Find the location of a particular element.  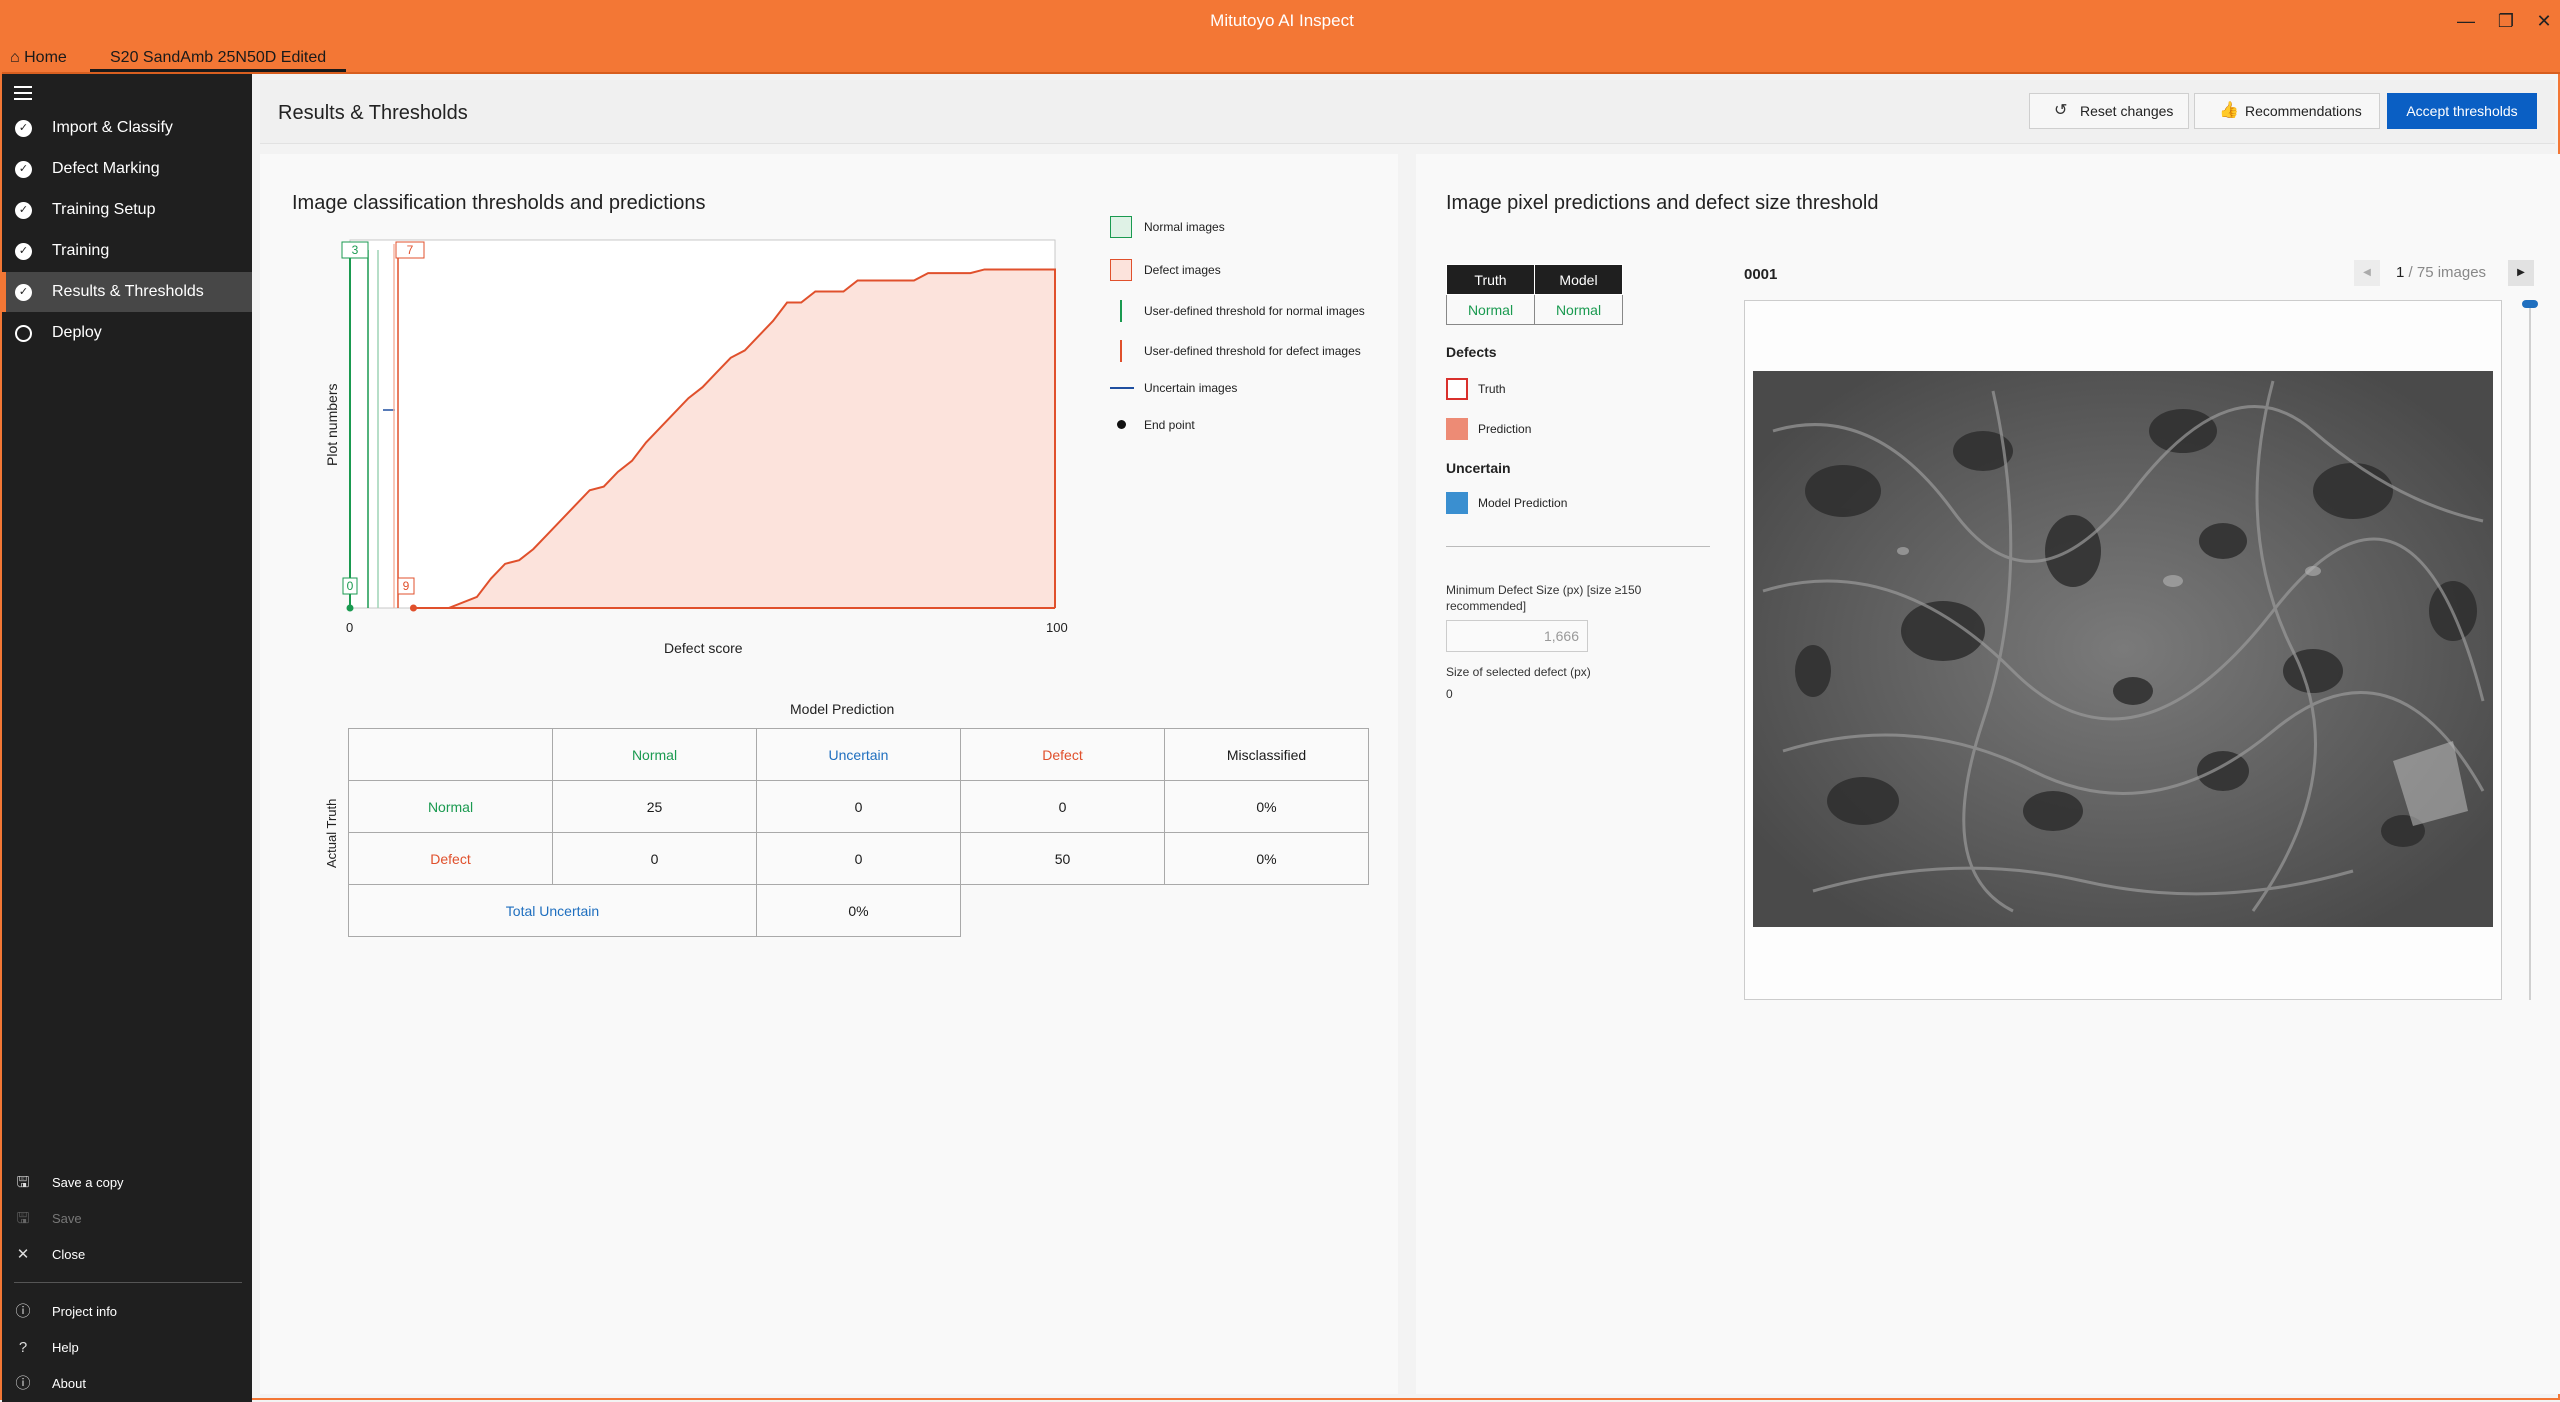

sidebar-item-defect-marking: ✓ Defect Marking is located at coordinates (127, 169).